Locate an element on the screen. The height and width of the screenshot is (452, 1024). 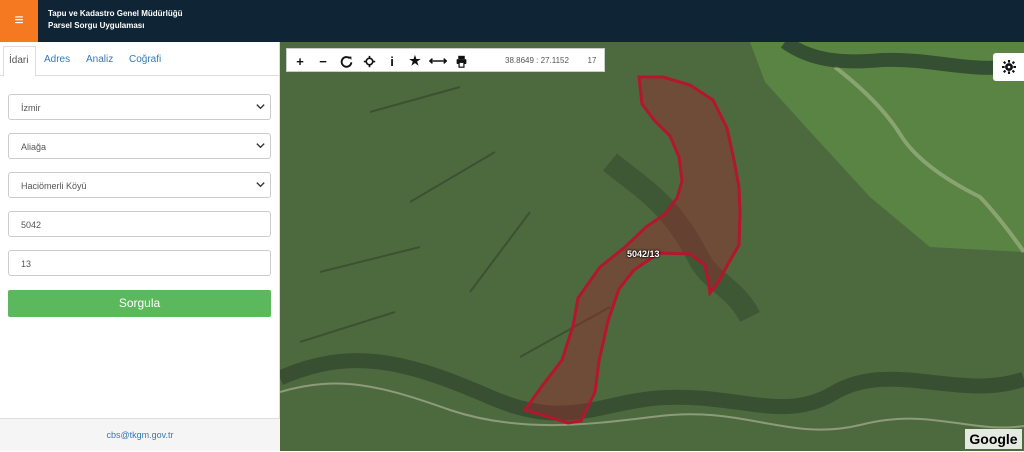
neighborhood-select: Haciömerli Köyü is located at coordinates (139, 185).